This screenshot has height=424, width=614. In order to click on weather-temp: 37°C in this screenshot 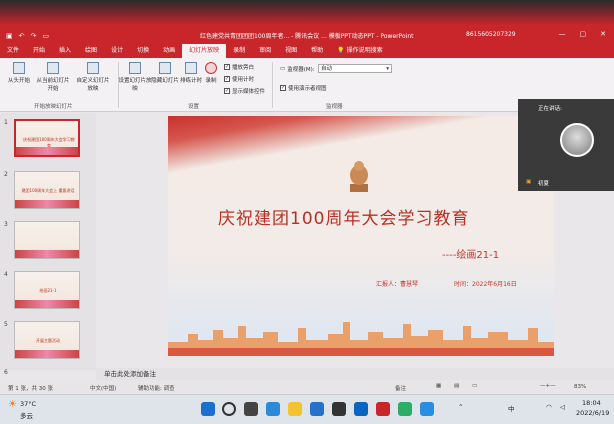, I will do `click(28, 404)`.